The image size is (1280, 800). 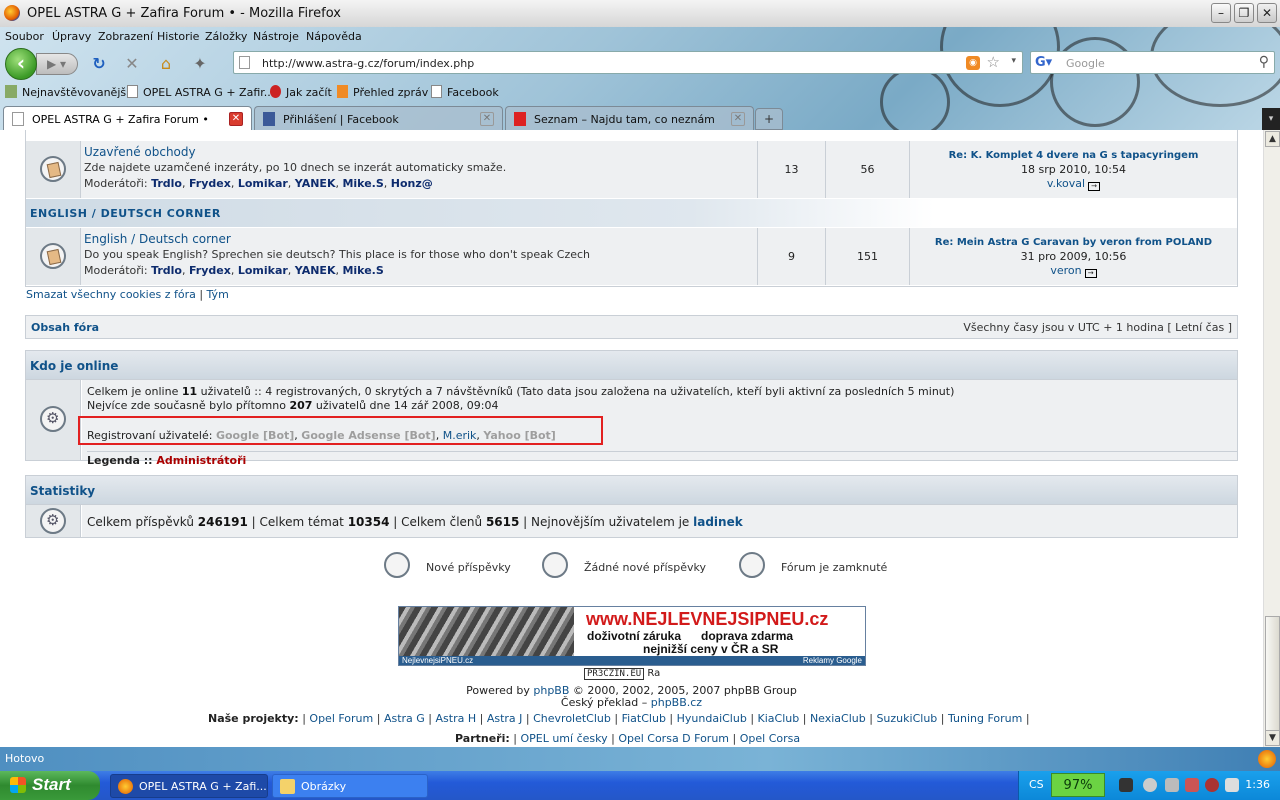 I want to click on addon-icon: ✦, so click(x=200, y=64).